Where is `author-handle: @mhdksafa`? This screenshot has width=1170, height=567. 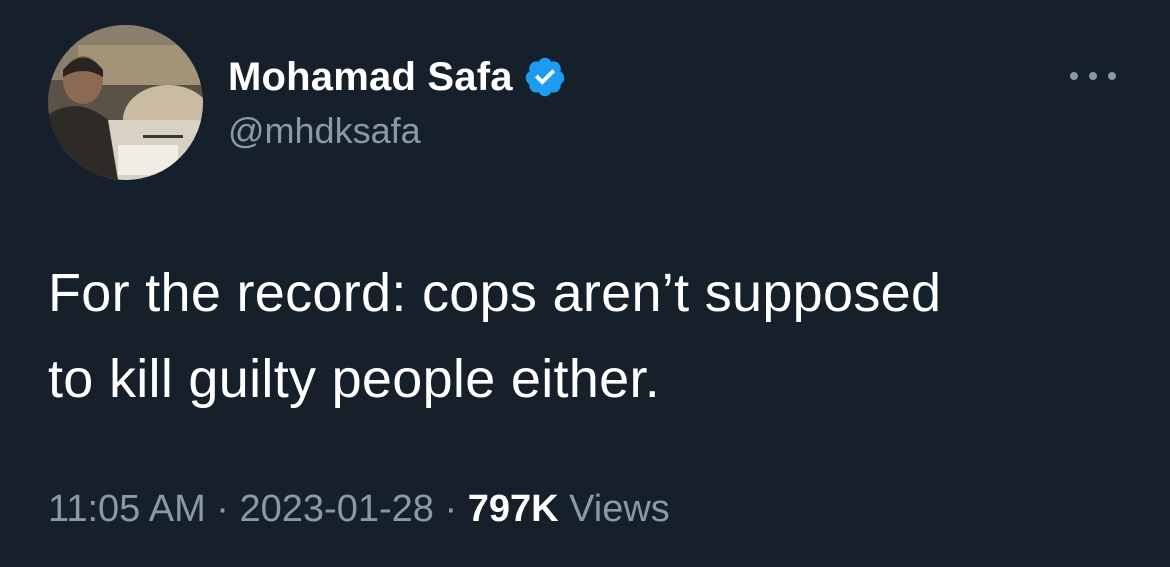 author-handle: @mhdksafa is located at coordinates (324, 131).